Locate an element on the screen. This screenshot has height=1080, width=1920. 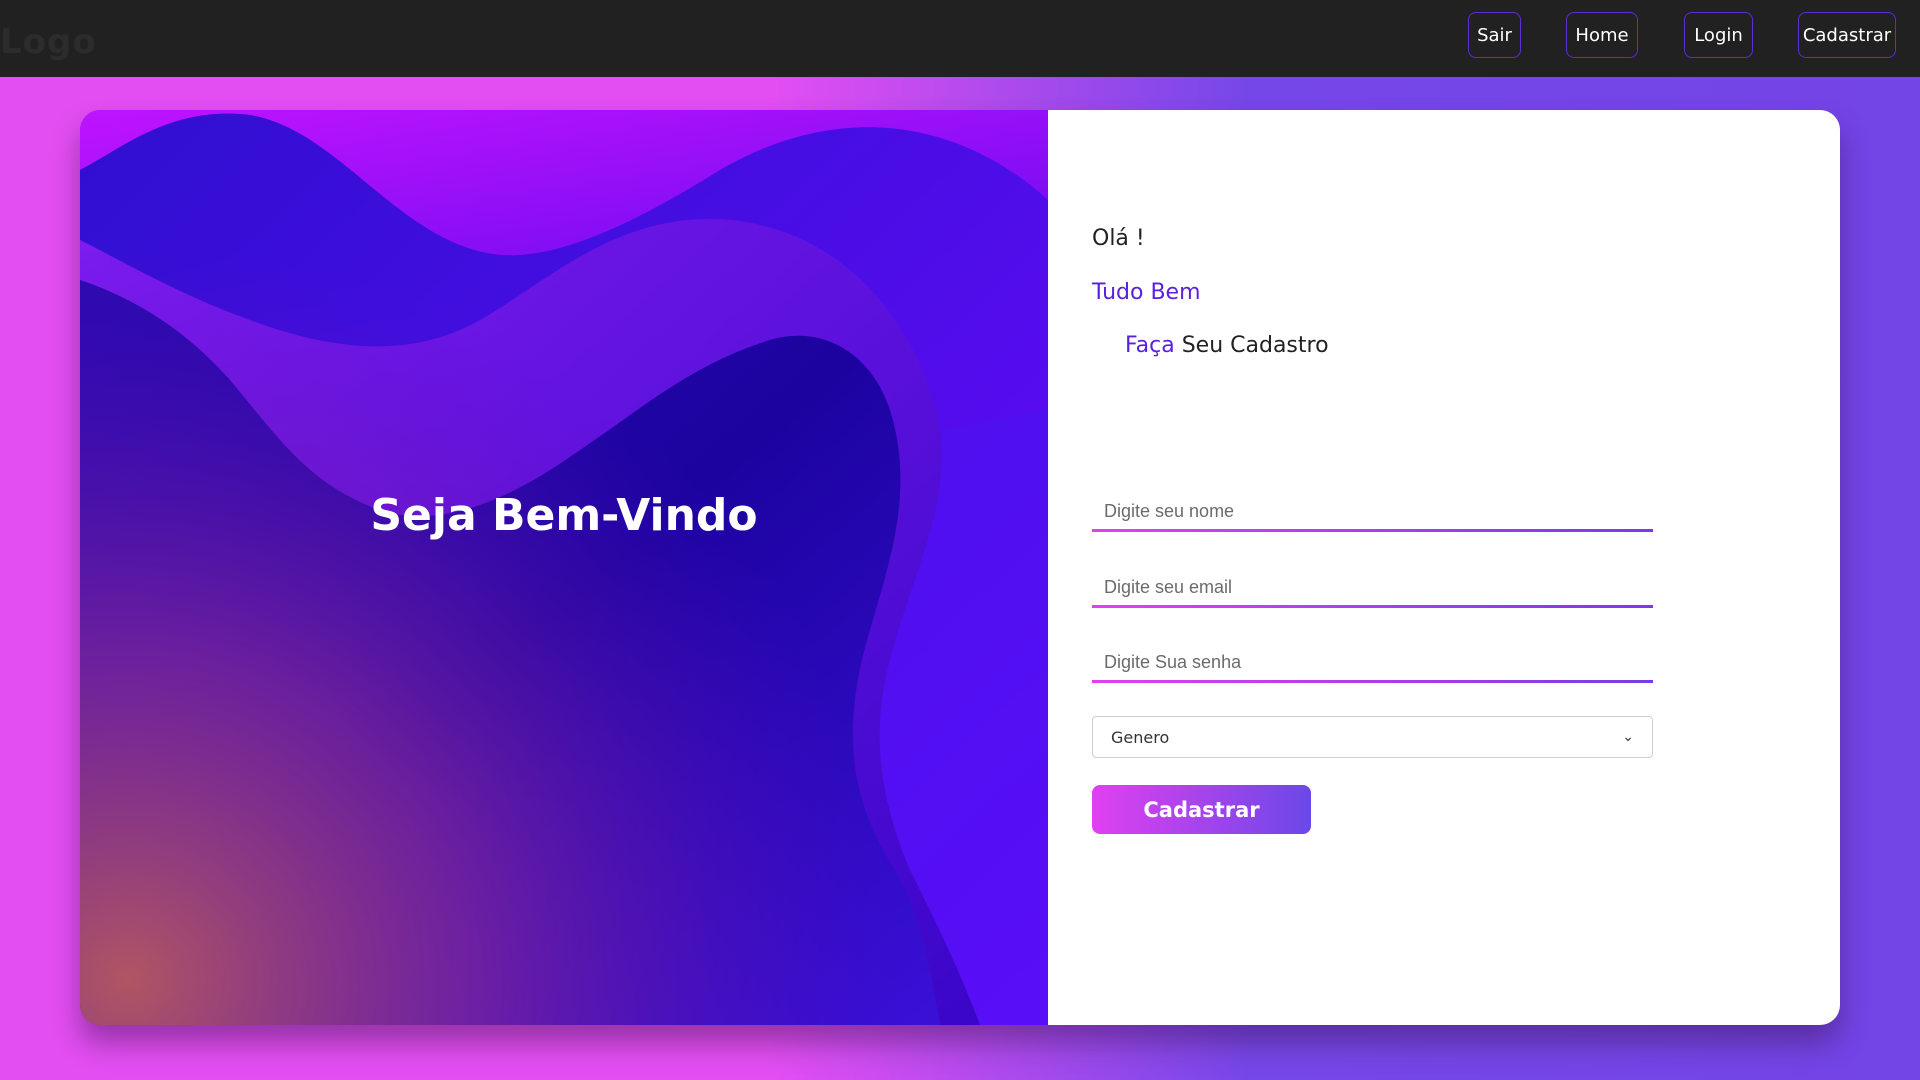
gender-select: Genero ⌄ is located at coordinates (1372, 737).